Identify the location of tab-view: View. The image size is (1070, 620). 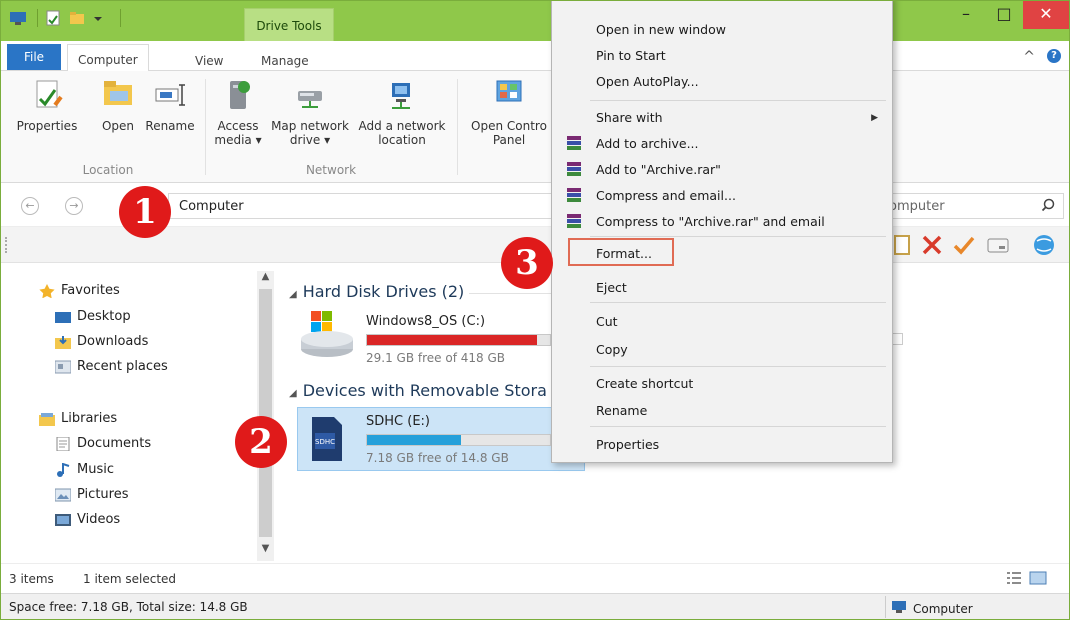
(209, 59).